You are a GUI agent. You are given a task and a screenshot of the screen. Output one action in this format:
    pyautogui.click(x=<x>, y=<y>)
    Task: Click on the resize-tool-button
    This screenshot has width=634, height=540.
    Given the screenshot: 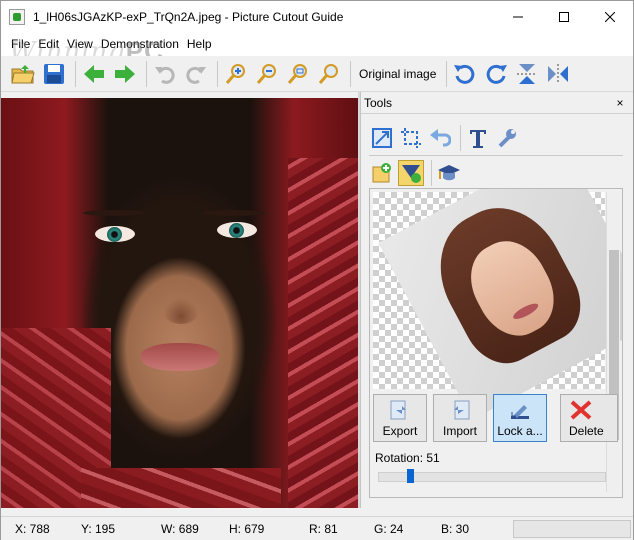 What is the action you would take?
    pyautogui.click(x=382, y=138)
    